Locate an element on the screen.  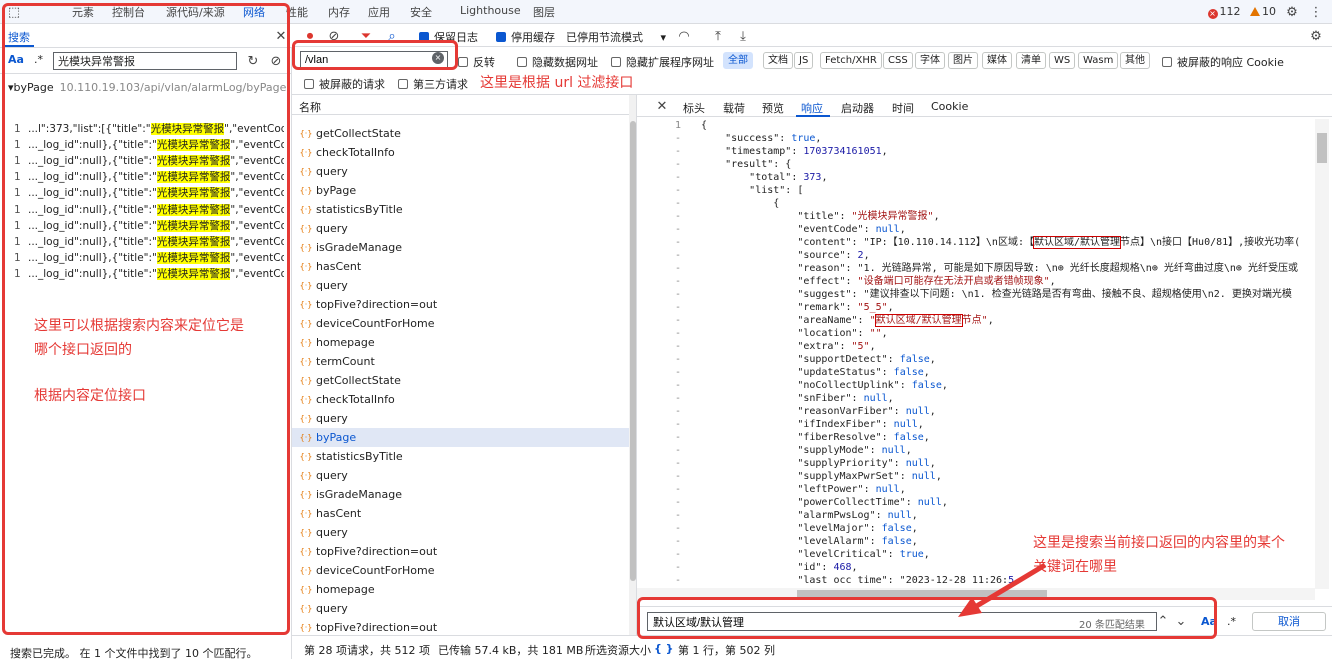
type-filter-button: Fetch/XHR is located at coordinates (851, 60).